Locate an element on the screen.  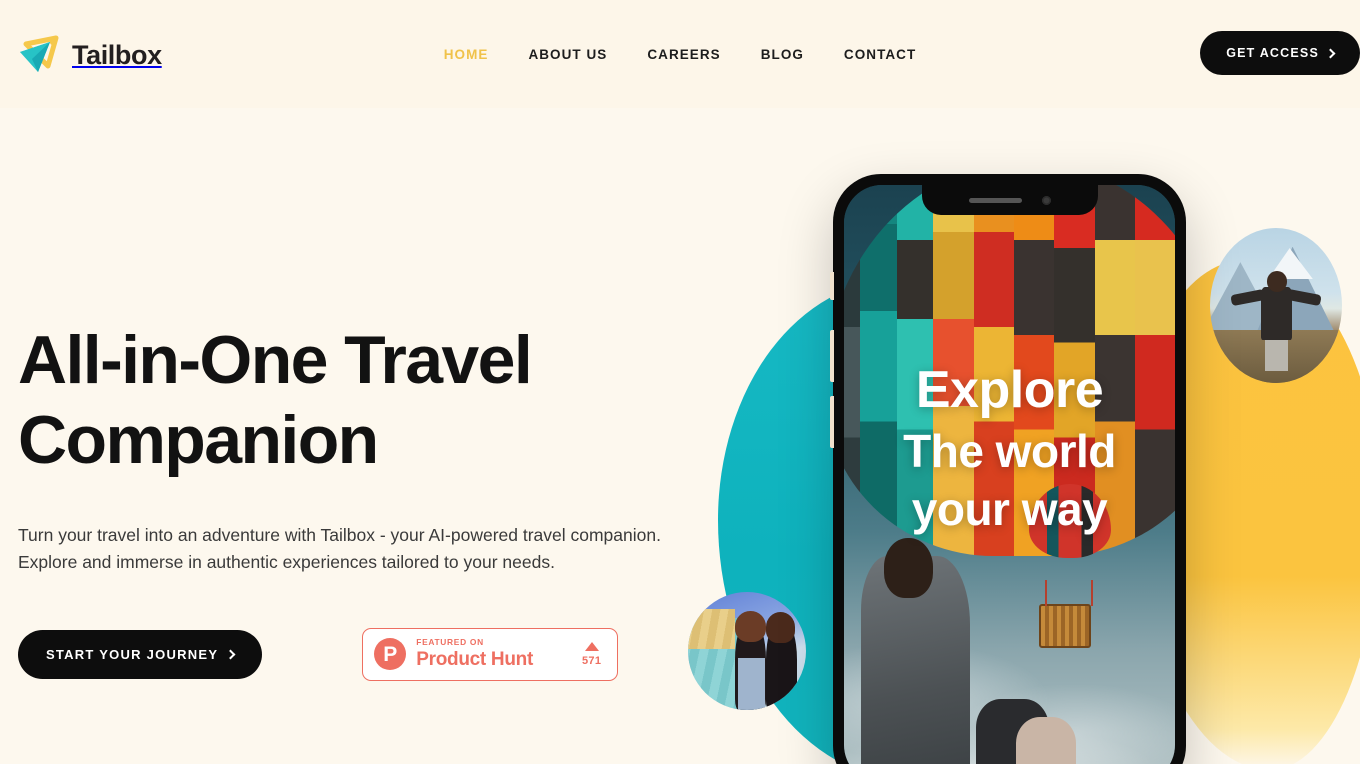
balloon-basket-graphic is located at coordinates (1066, 613).